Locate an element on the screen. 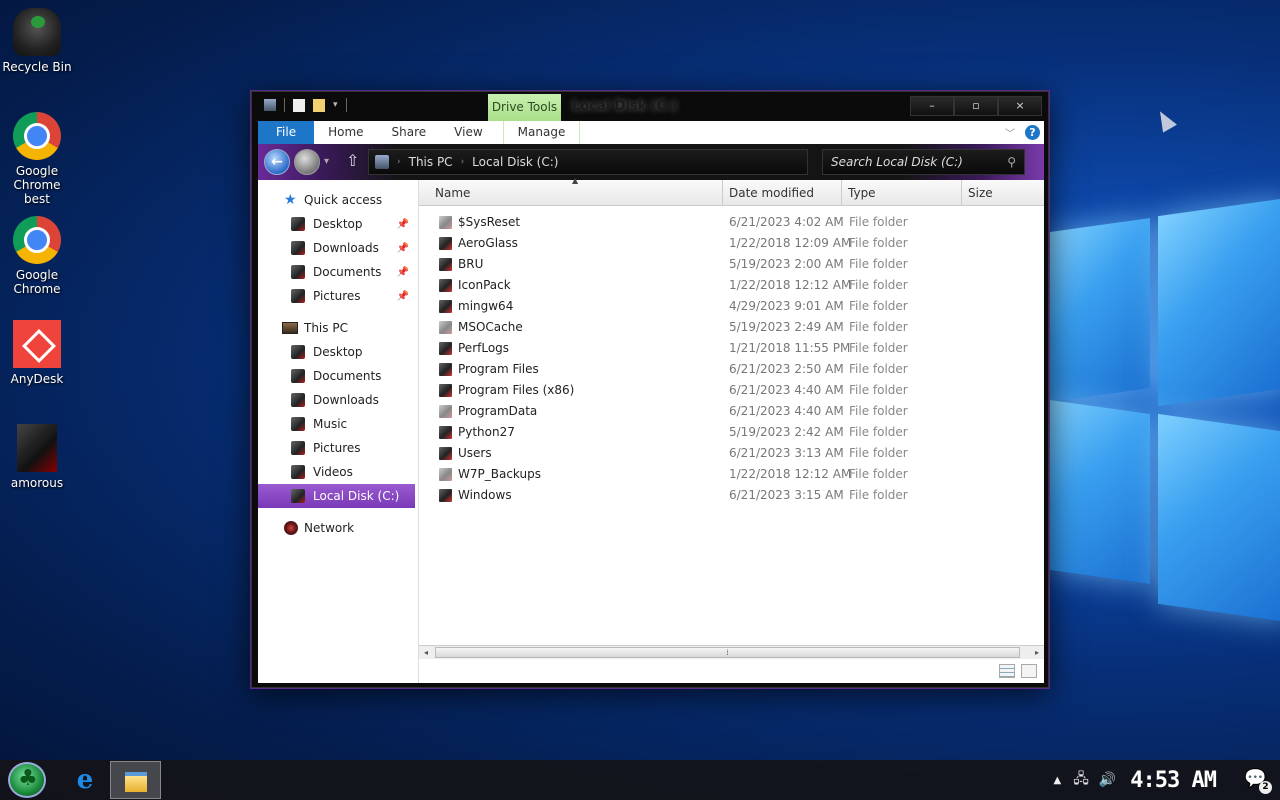 The image size is (1280, 800). details-view-icon is located at coordinates (1007, 671).